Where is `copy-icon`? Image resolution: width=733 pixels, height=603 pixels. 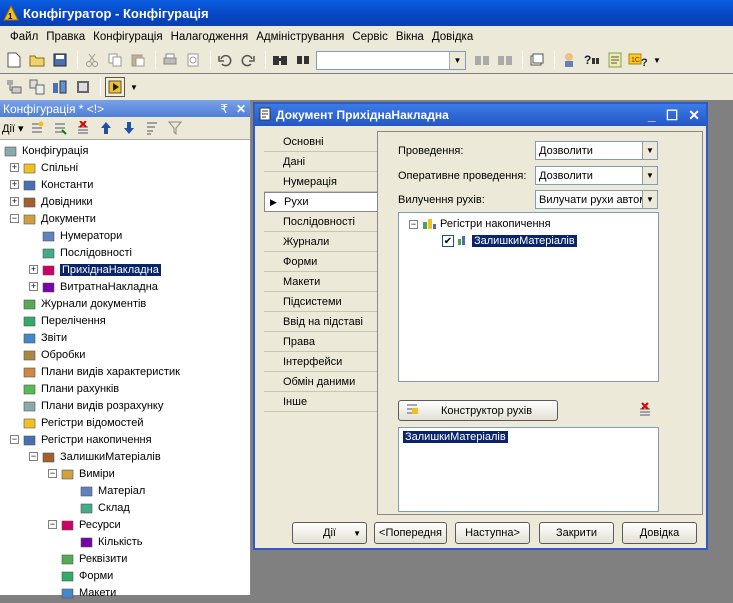 copy-icon is located at coordinates (115, 60).